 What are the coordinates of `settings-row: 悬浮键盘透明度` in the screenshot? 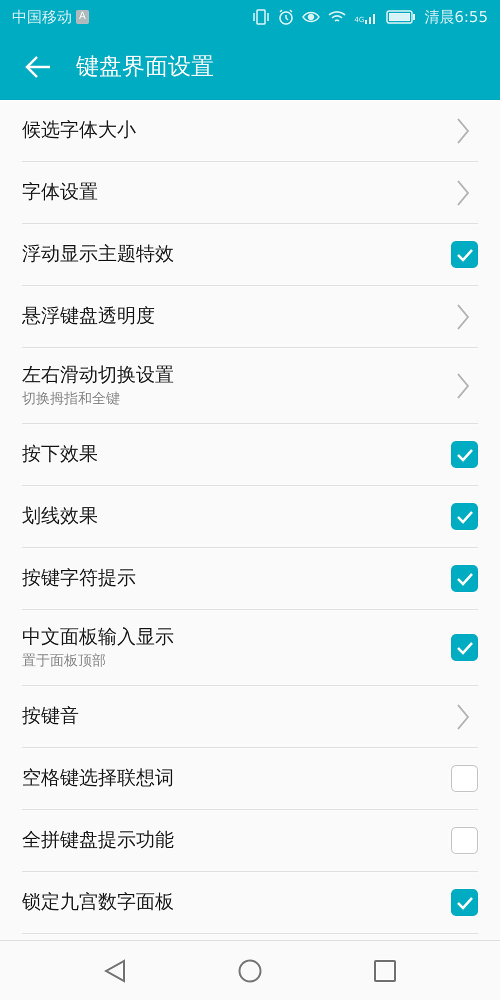 It's located at (250, 317).